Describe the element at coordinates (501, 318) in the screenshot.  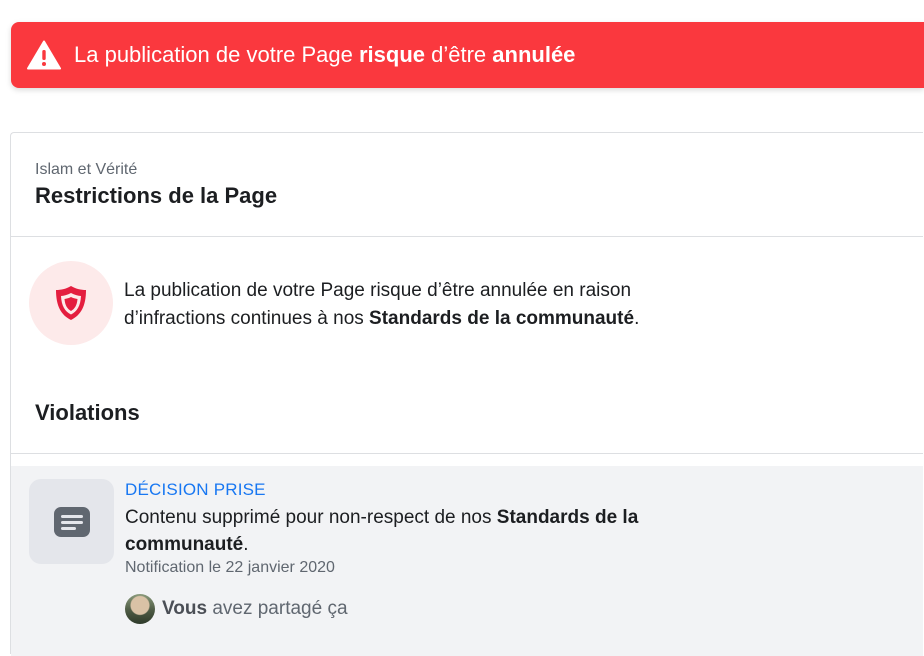
I see `community-standards-link: Standards de la communauté` at that location.